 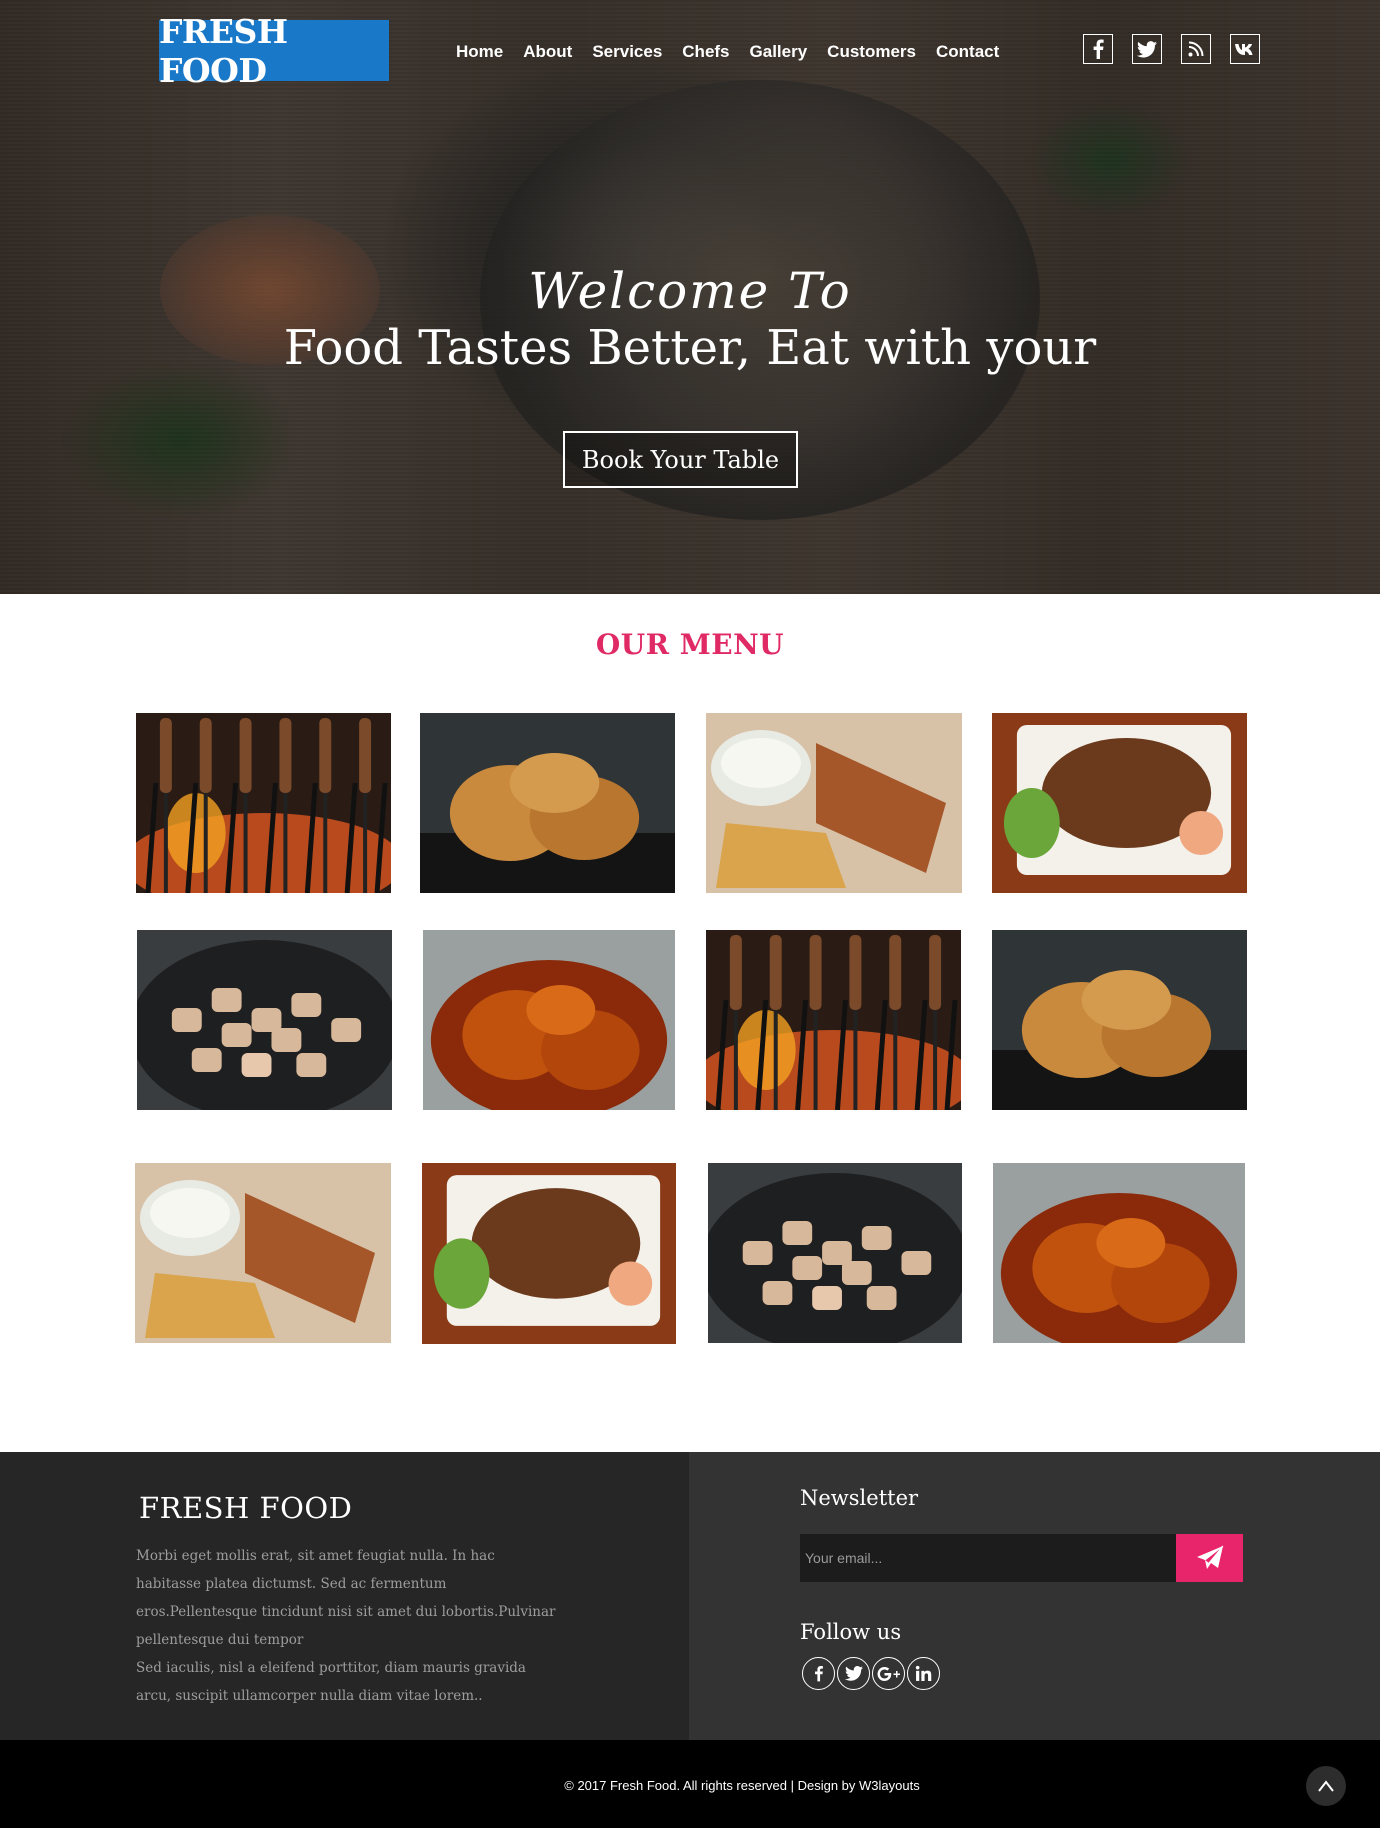 I want to click on facebook-link, so click(x=1098, y=49).